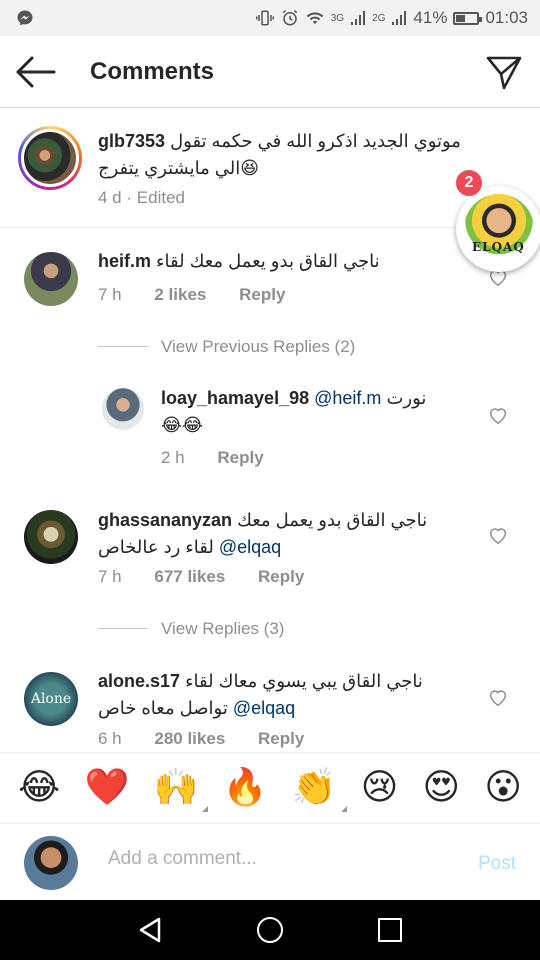  What do you see at coordinates (503, 788) in the screenshot?
I see `emoji-surprised: 😮` at bounding box center [503, 788].